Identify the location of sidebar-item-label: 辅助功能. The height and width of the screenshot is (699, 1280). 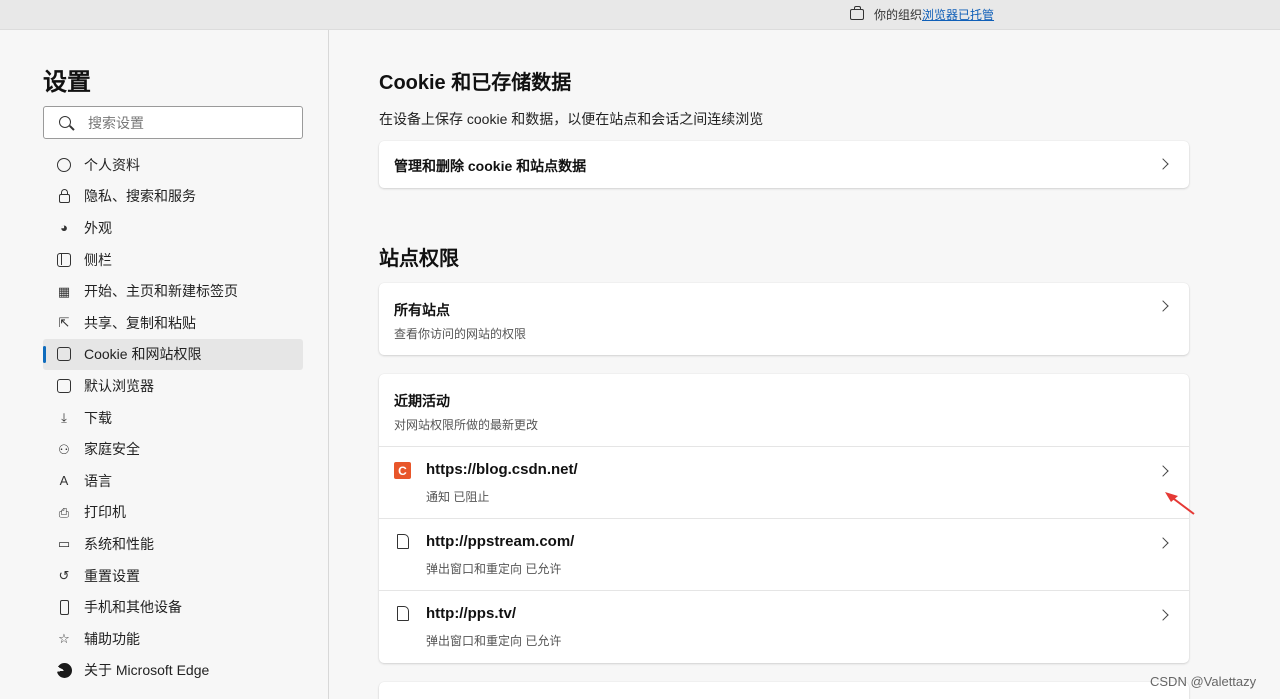
(112, 638).